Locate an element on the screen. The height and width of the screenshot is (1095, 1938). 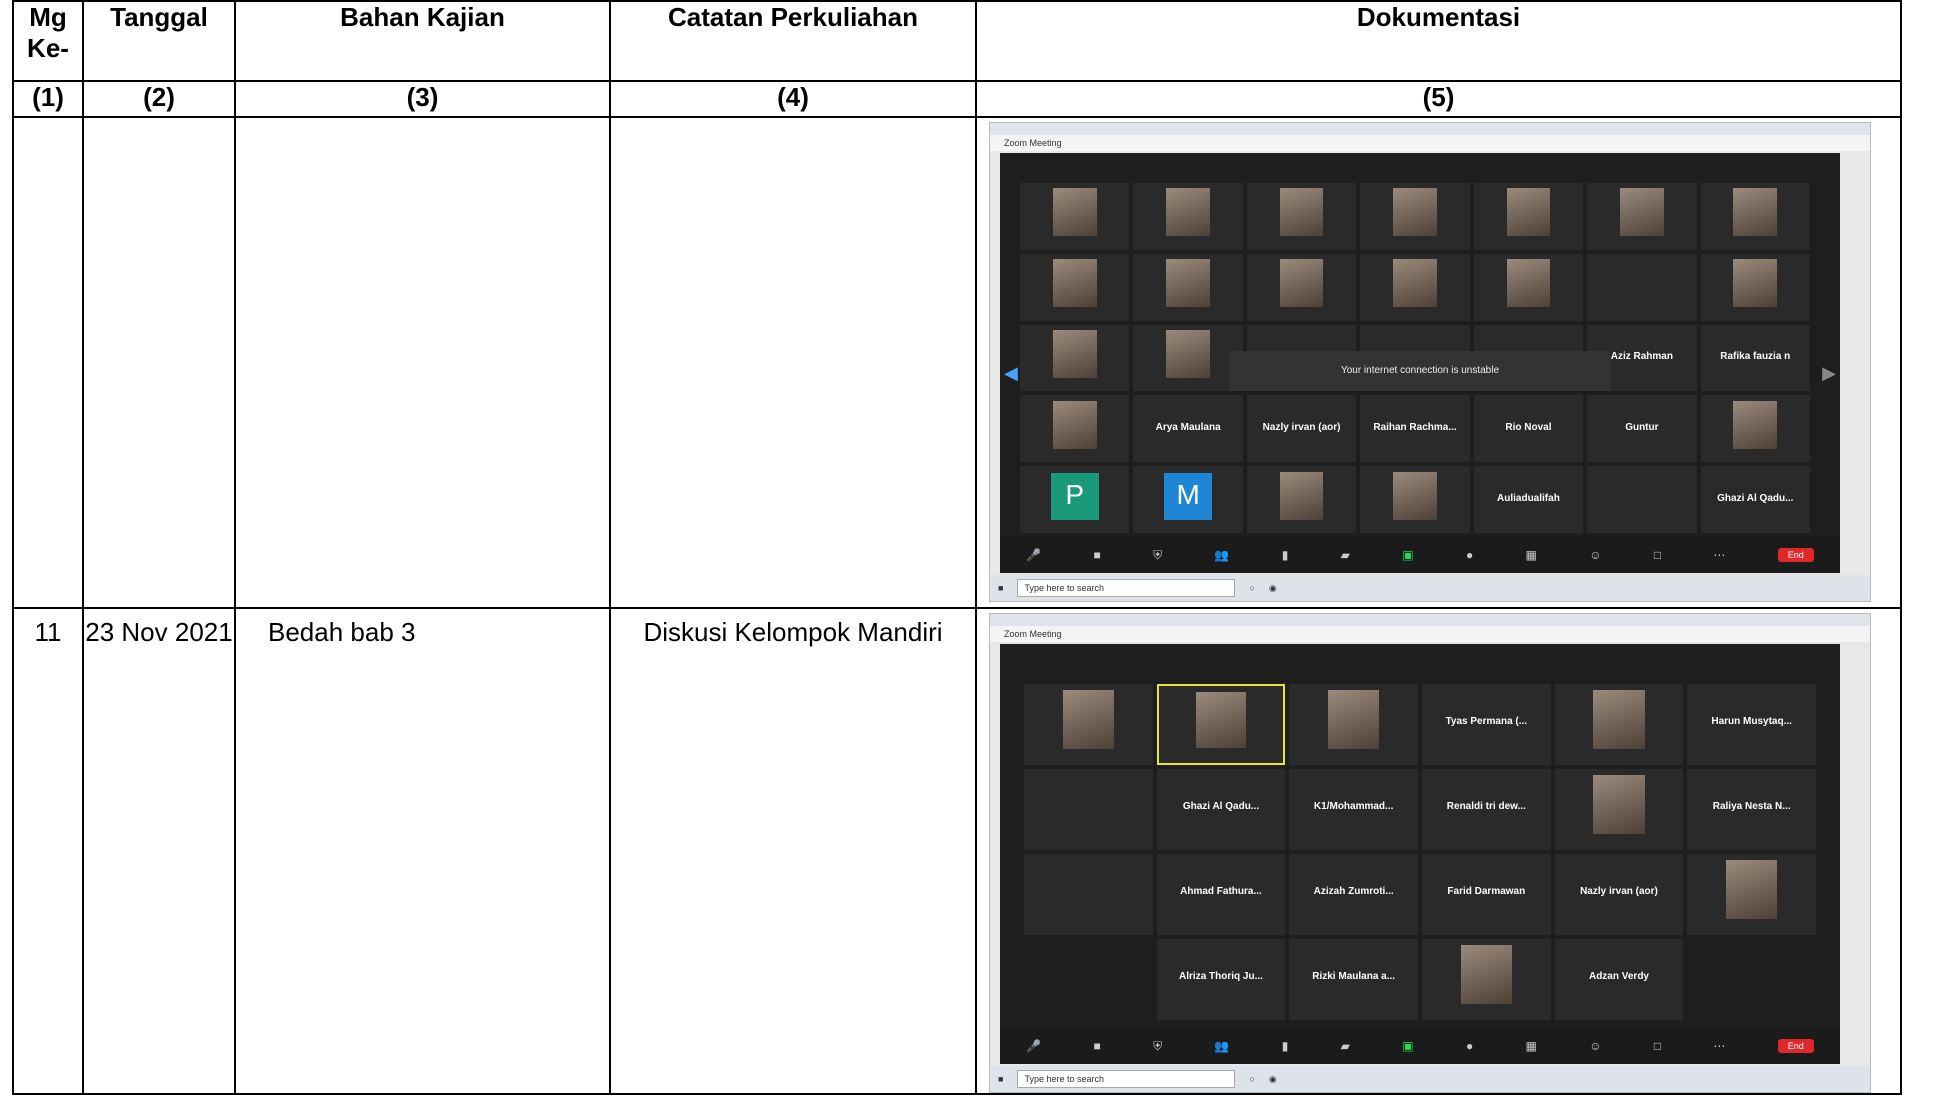
catatan-cell: Diskusi Kelompok Mandiri is located at coordinates (793, 851).